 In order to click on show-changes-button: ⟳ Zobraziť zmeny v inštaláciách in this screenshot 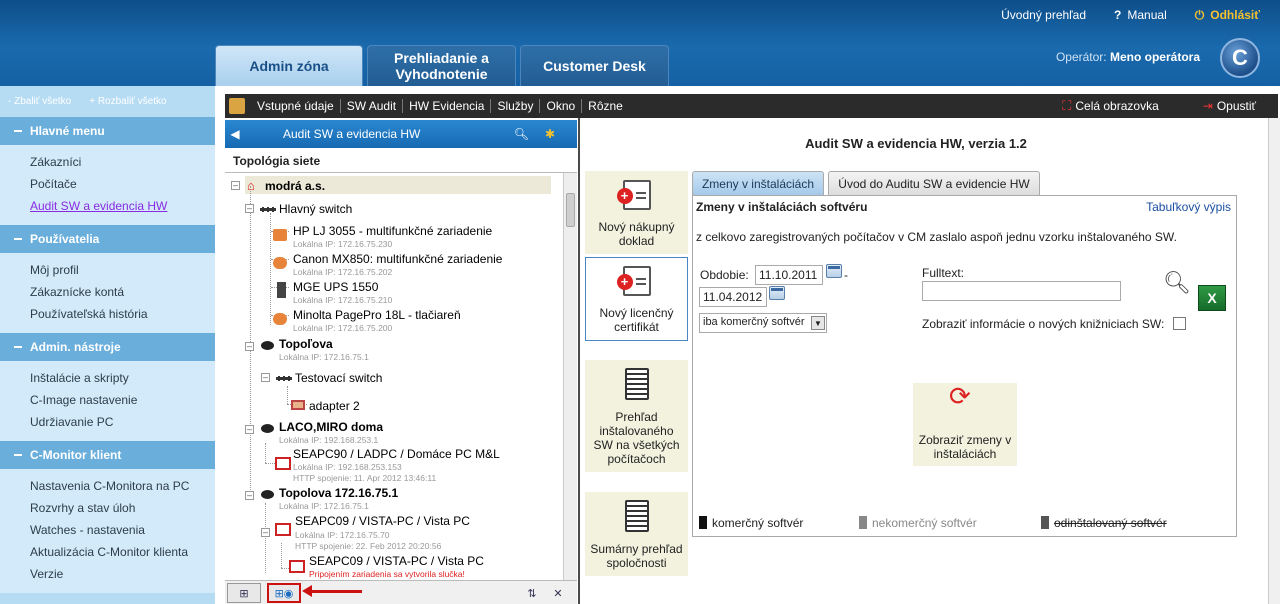, I will do `click(965, 424)`.